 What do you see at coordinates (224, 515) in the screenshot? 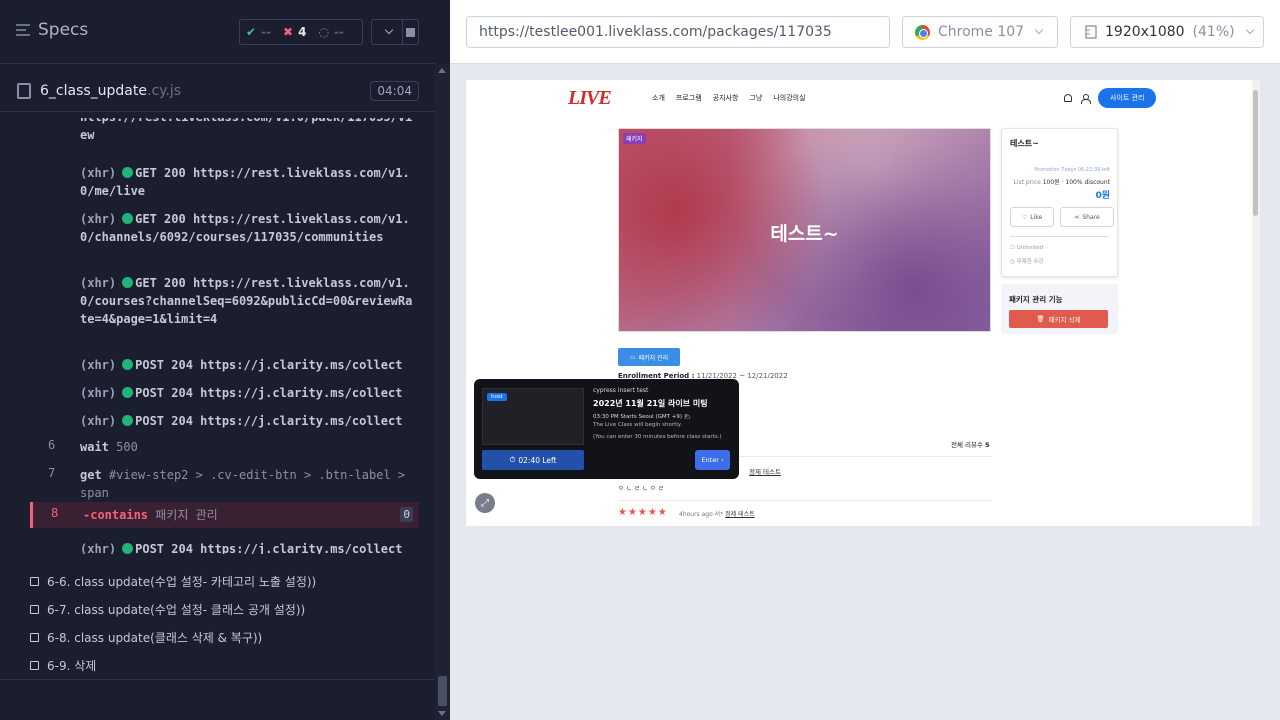
I see `command-row-failed: 8 -contains 패키지 관리 0` at bounding box center [224, 515].